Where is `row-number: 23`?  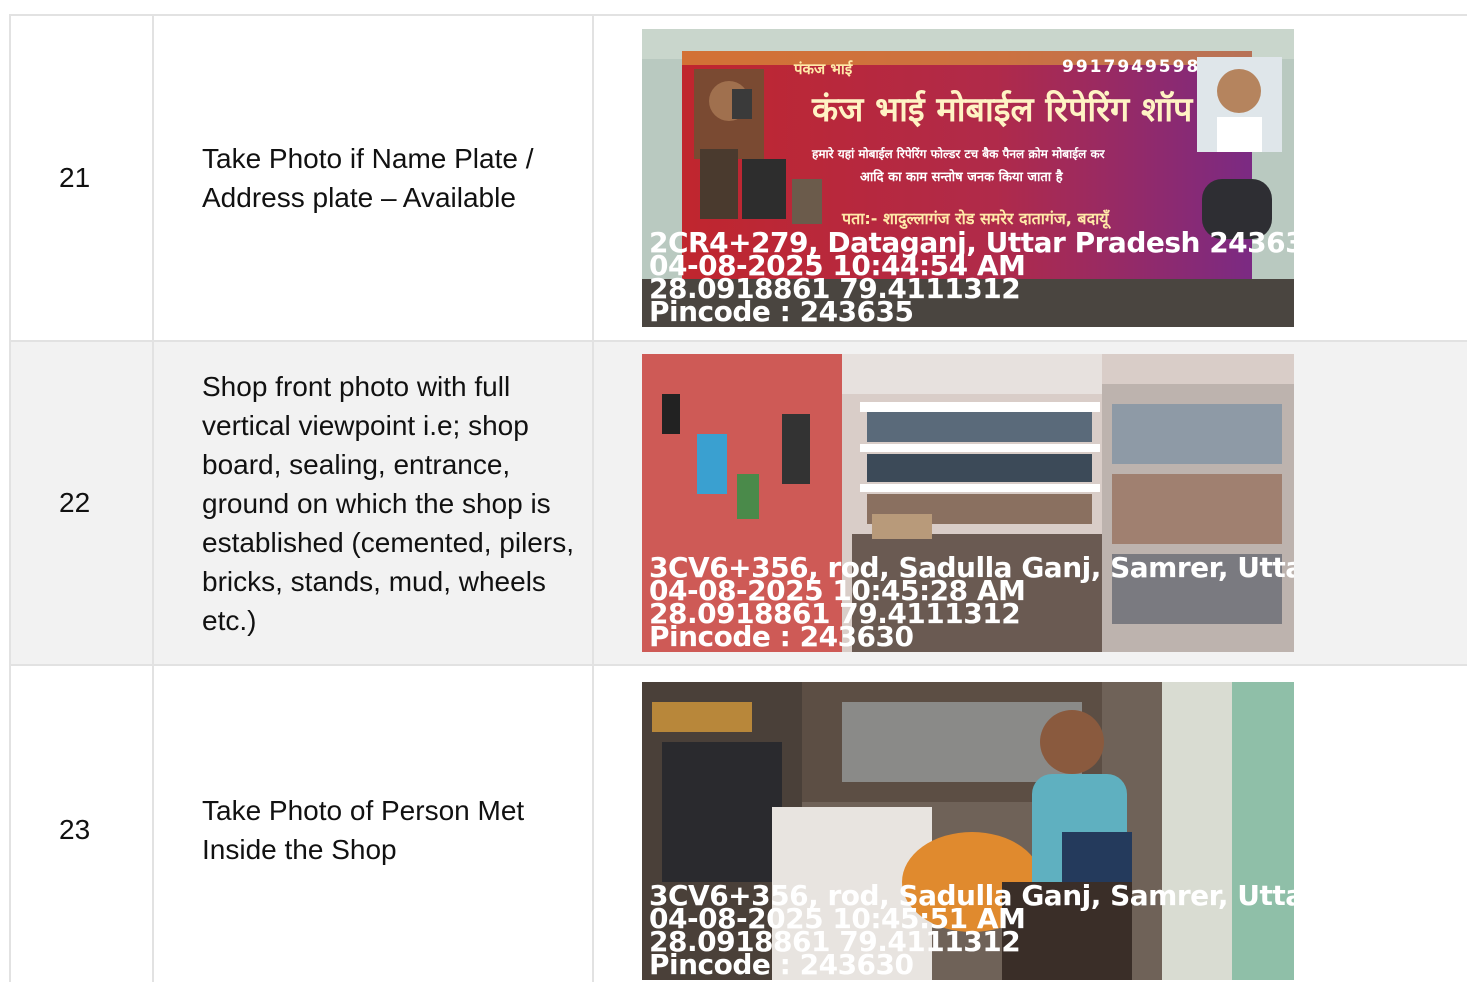
row-number: 23 is located at coordinates (81, 823).